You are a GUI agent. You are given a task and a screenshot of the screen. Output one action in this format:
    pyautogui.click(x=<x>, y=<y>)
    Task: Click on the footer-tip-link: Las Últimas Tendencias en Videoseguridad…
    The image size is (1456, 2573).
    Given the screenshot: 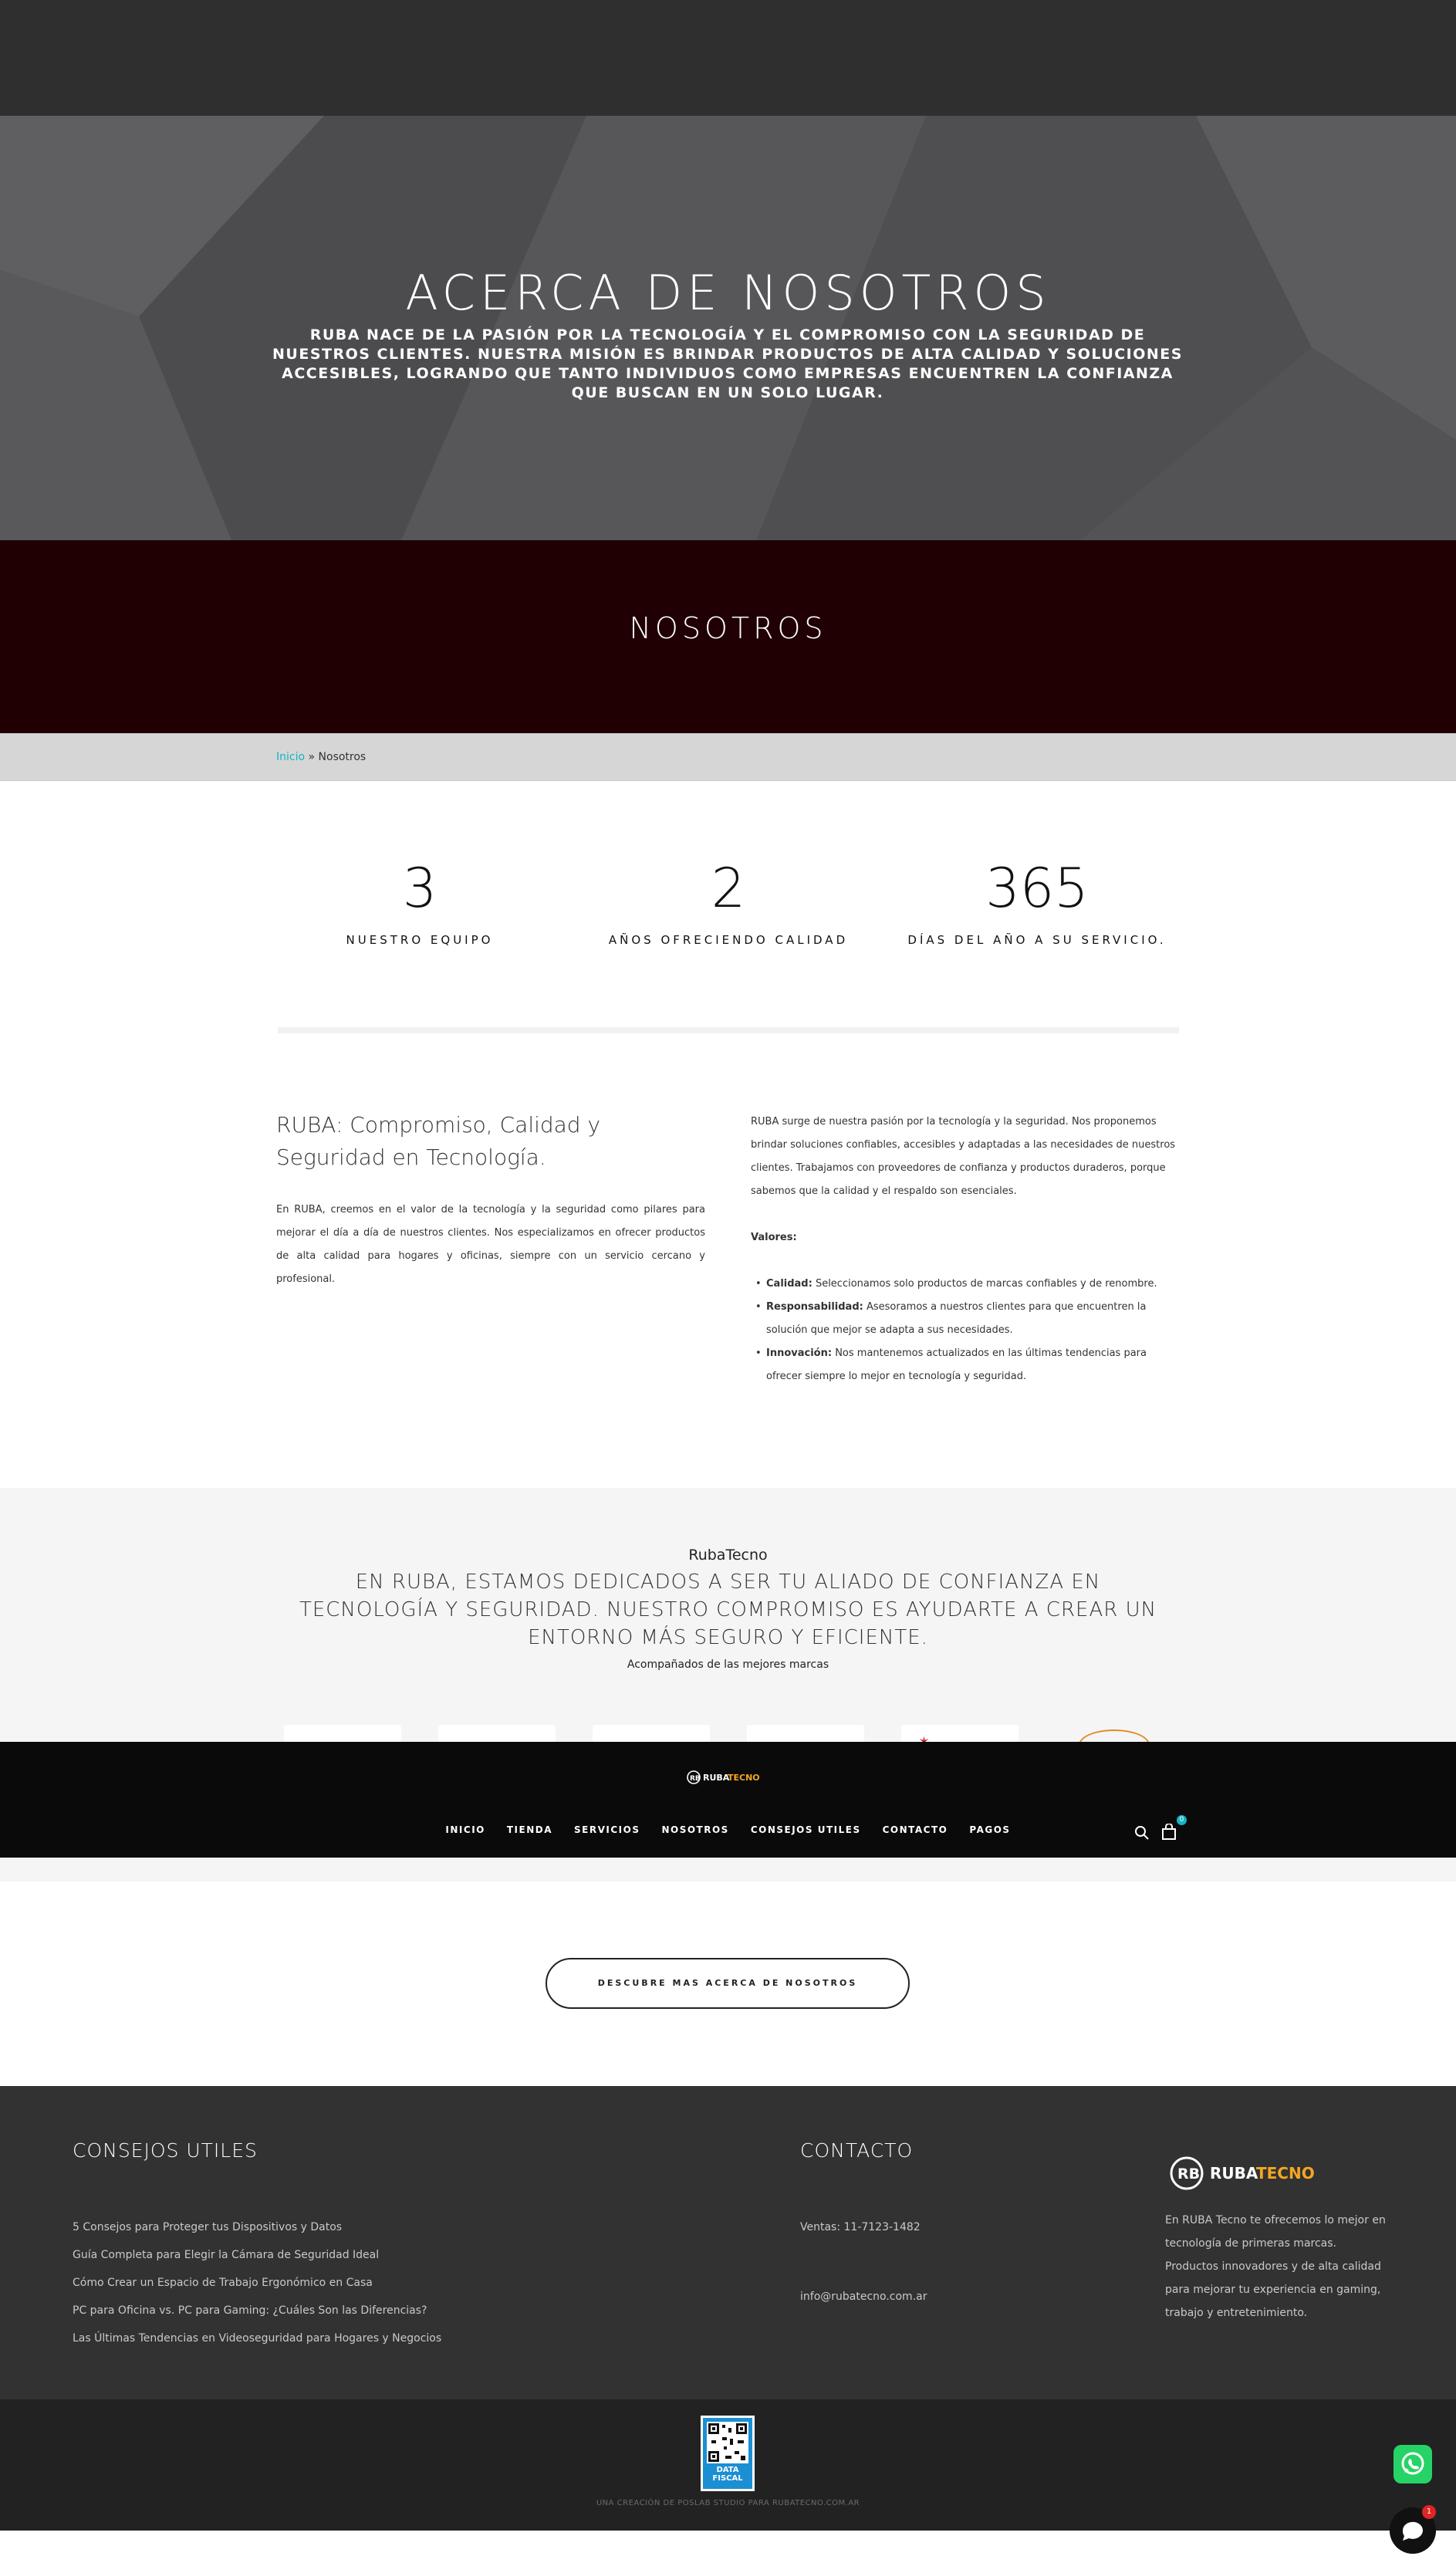 What is the action you would take?
    pyautogui.click(x=304, y=2338)
    